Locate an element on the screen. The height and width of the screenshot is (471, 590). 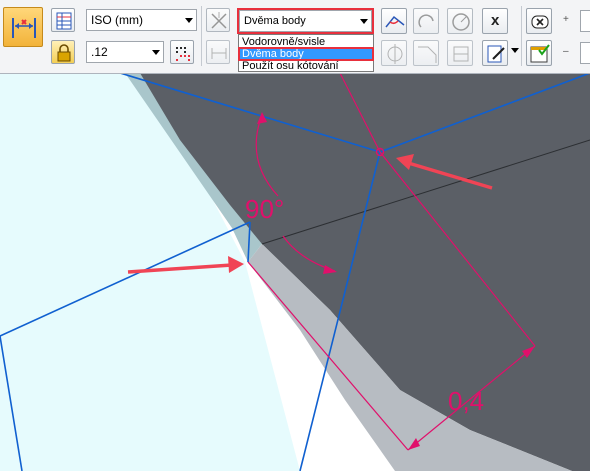
upper-tolerance-field is located at coordinates (585, 21).